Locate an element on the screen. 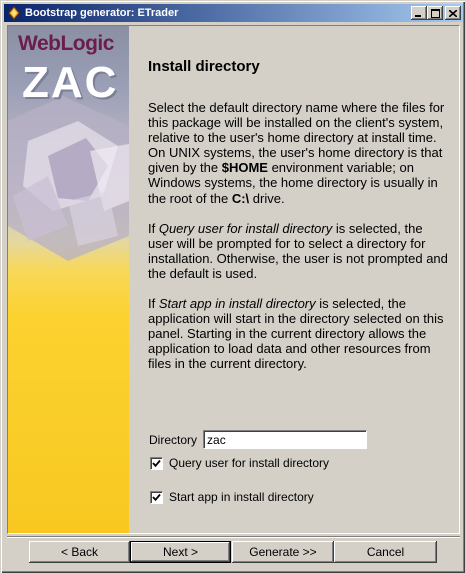 This screenshot has height=573, width=465. minimize-button is located at coordinates (419, 13).